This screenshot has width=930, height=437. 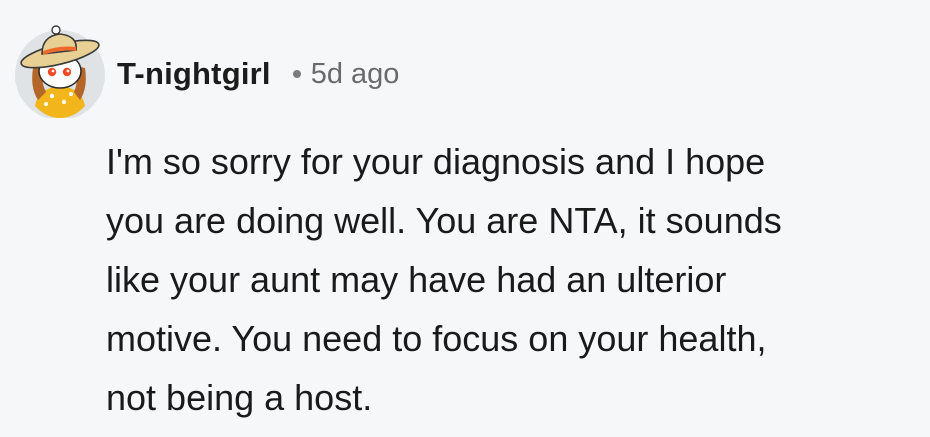 What do you see at coordinates (194, 74) in the screenshot?
I see `username-link: T-nightgirl` at bounding box center [194, 74].